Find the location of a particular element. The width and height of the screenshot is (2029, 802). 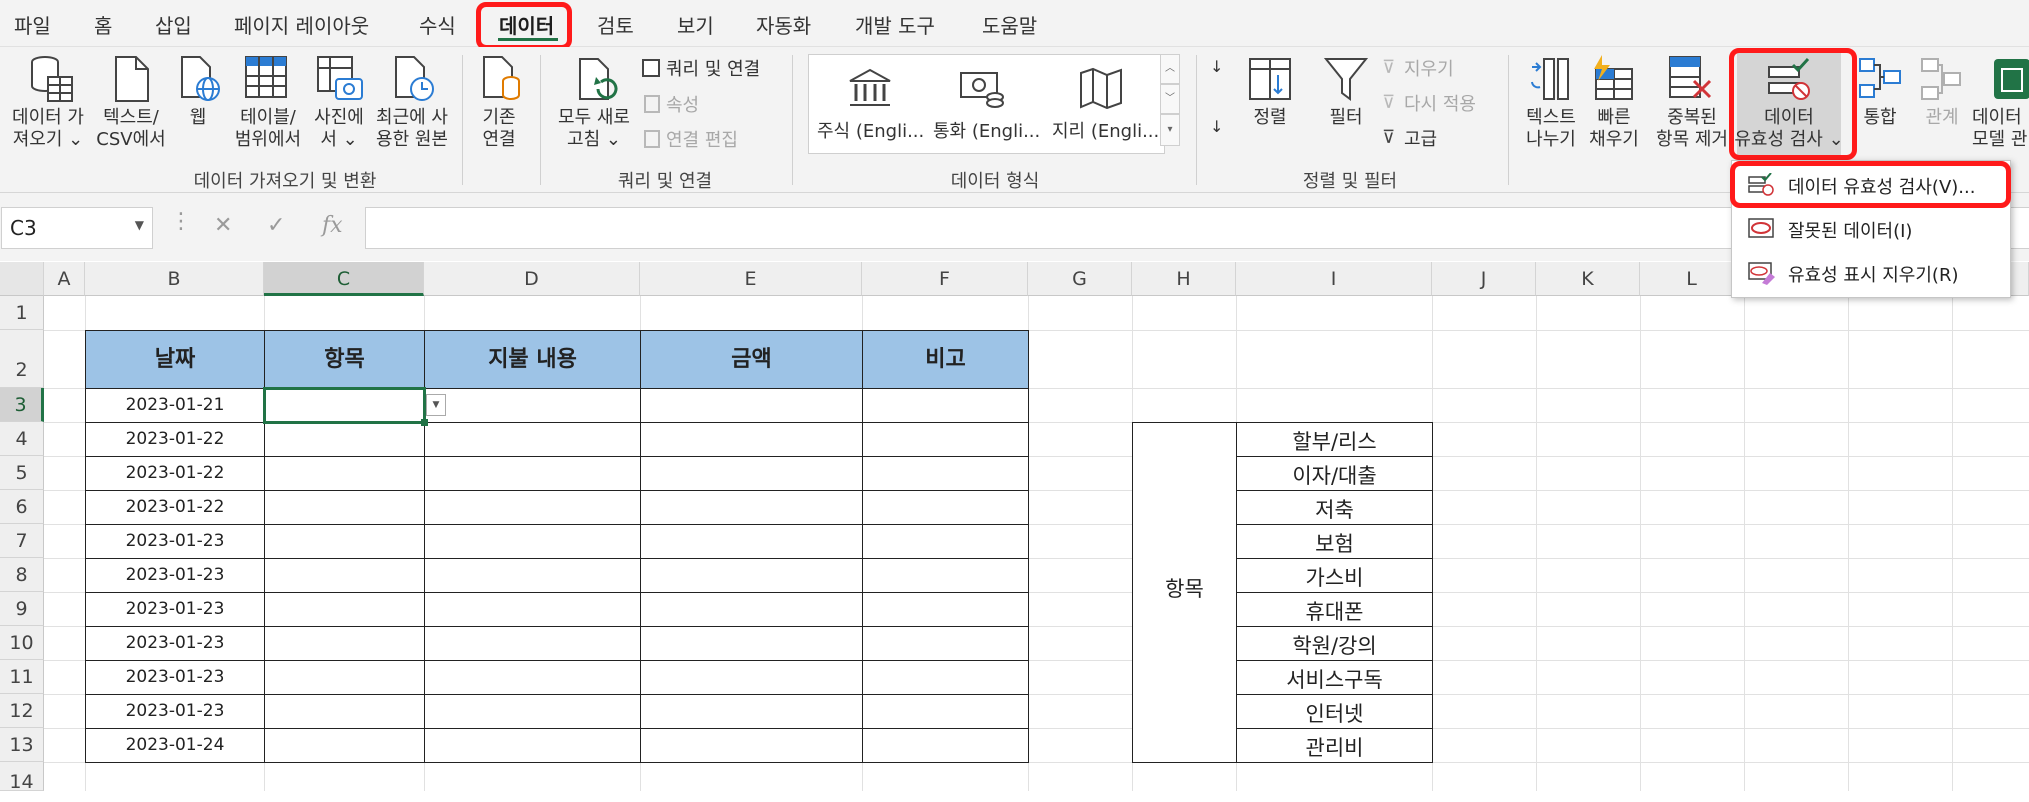

tab-page-layout: 페이지 레이아웃 is located at coordinates (301, 24).